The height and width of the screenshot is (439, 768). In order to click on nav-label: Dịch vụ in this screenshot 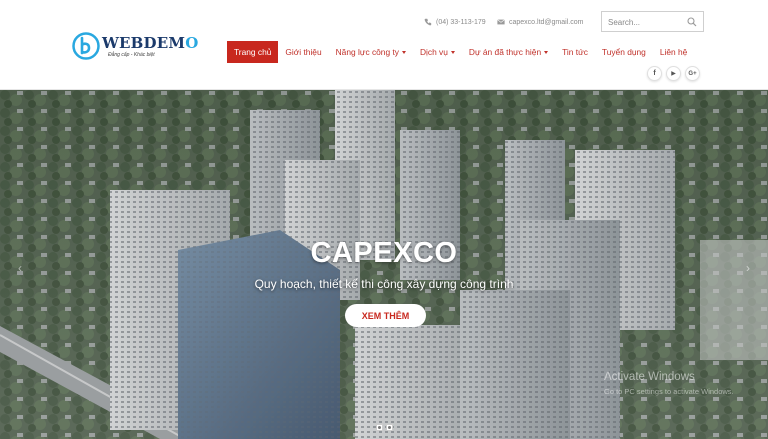, I will do `click(433, 52)`.